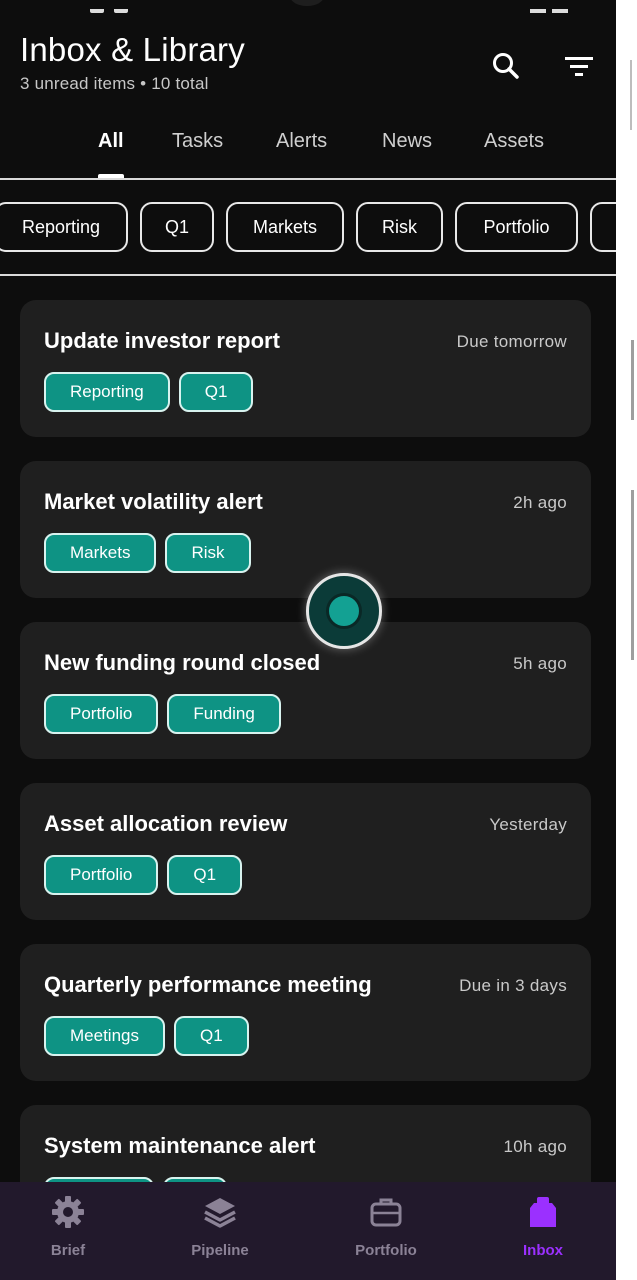 This screenshot has width=637, height=1280. I want to click on item-title: System maintenance alert, so click(180, 1145).